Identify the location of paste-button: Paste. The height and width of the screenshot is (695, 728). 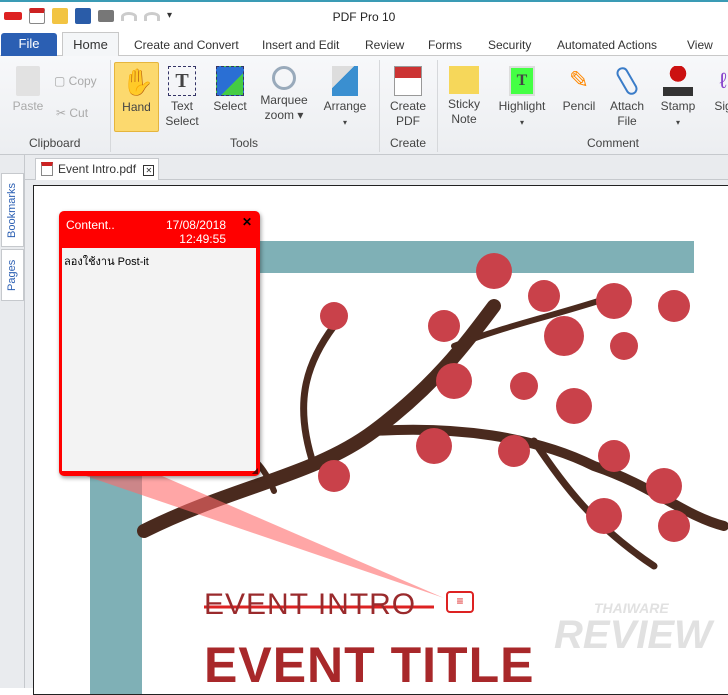
(28, 88).